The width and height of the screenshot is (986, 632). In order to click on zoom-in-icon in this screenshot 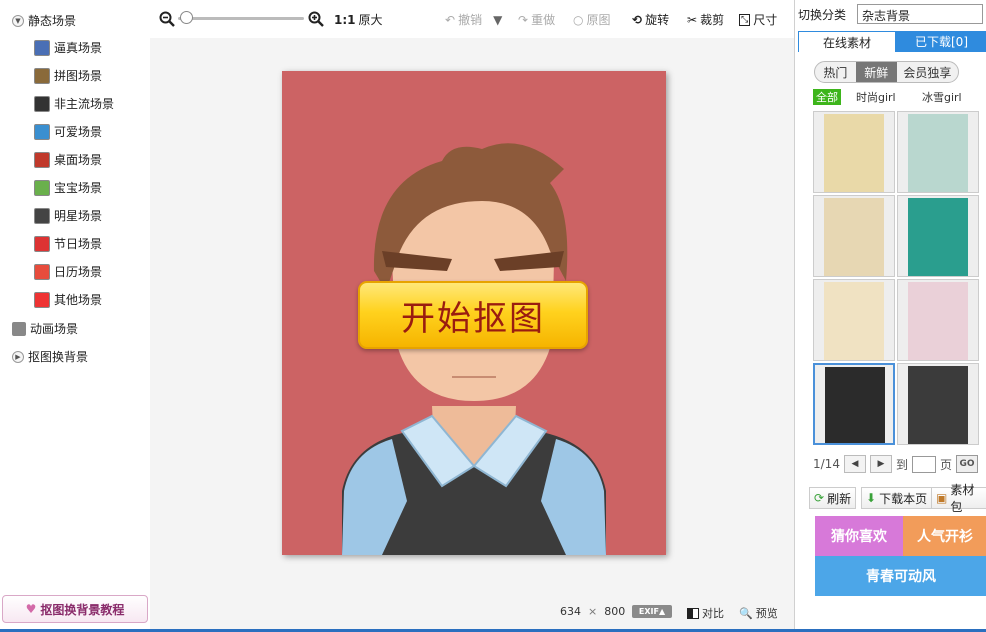, I will do `click(316, 19)`.